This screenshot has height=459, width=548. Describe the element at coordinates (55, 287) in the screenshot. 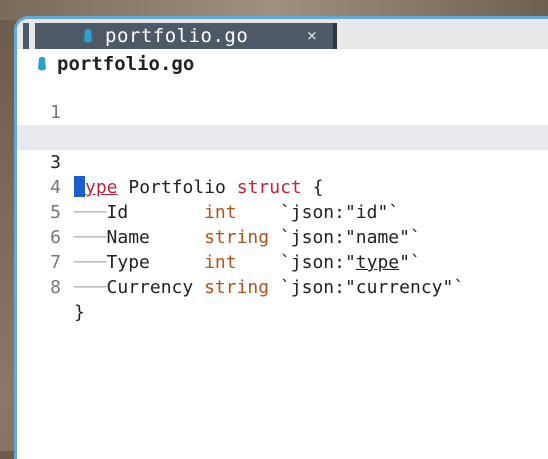

I see `line-number: 8` at that location.